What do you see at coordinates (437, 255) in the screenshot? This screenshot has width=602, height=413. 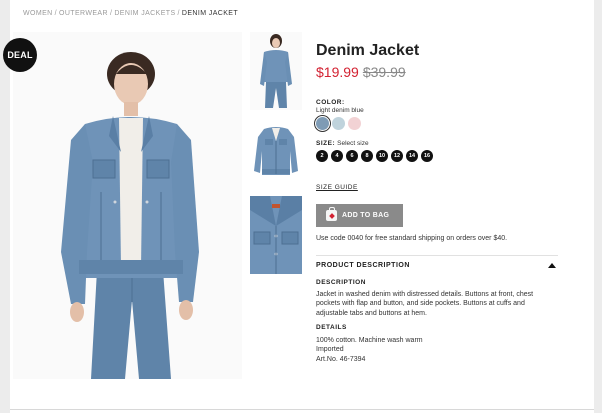 I see `divider` at bounding box center [437, 255].